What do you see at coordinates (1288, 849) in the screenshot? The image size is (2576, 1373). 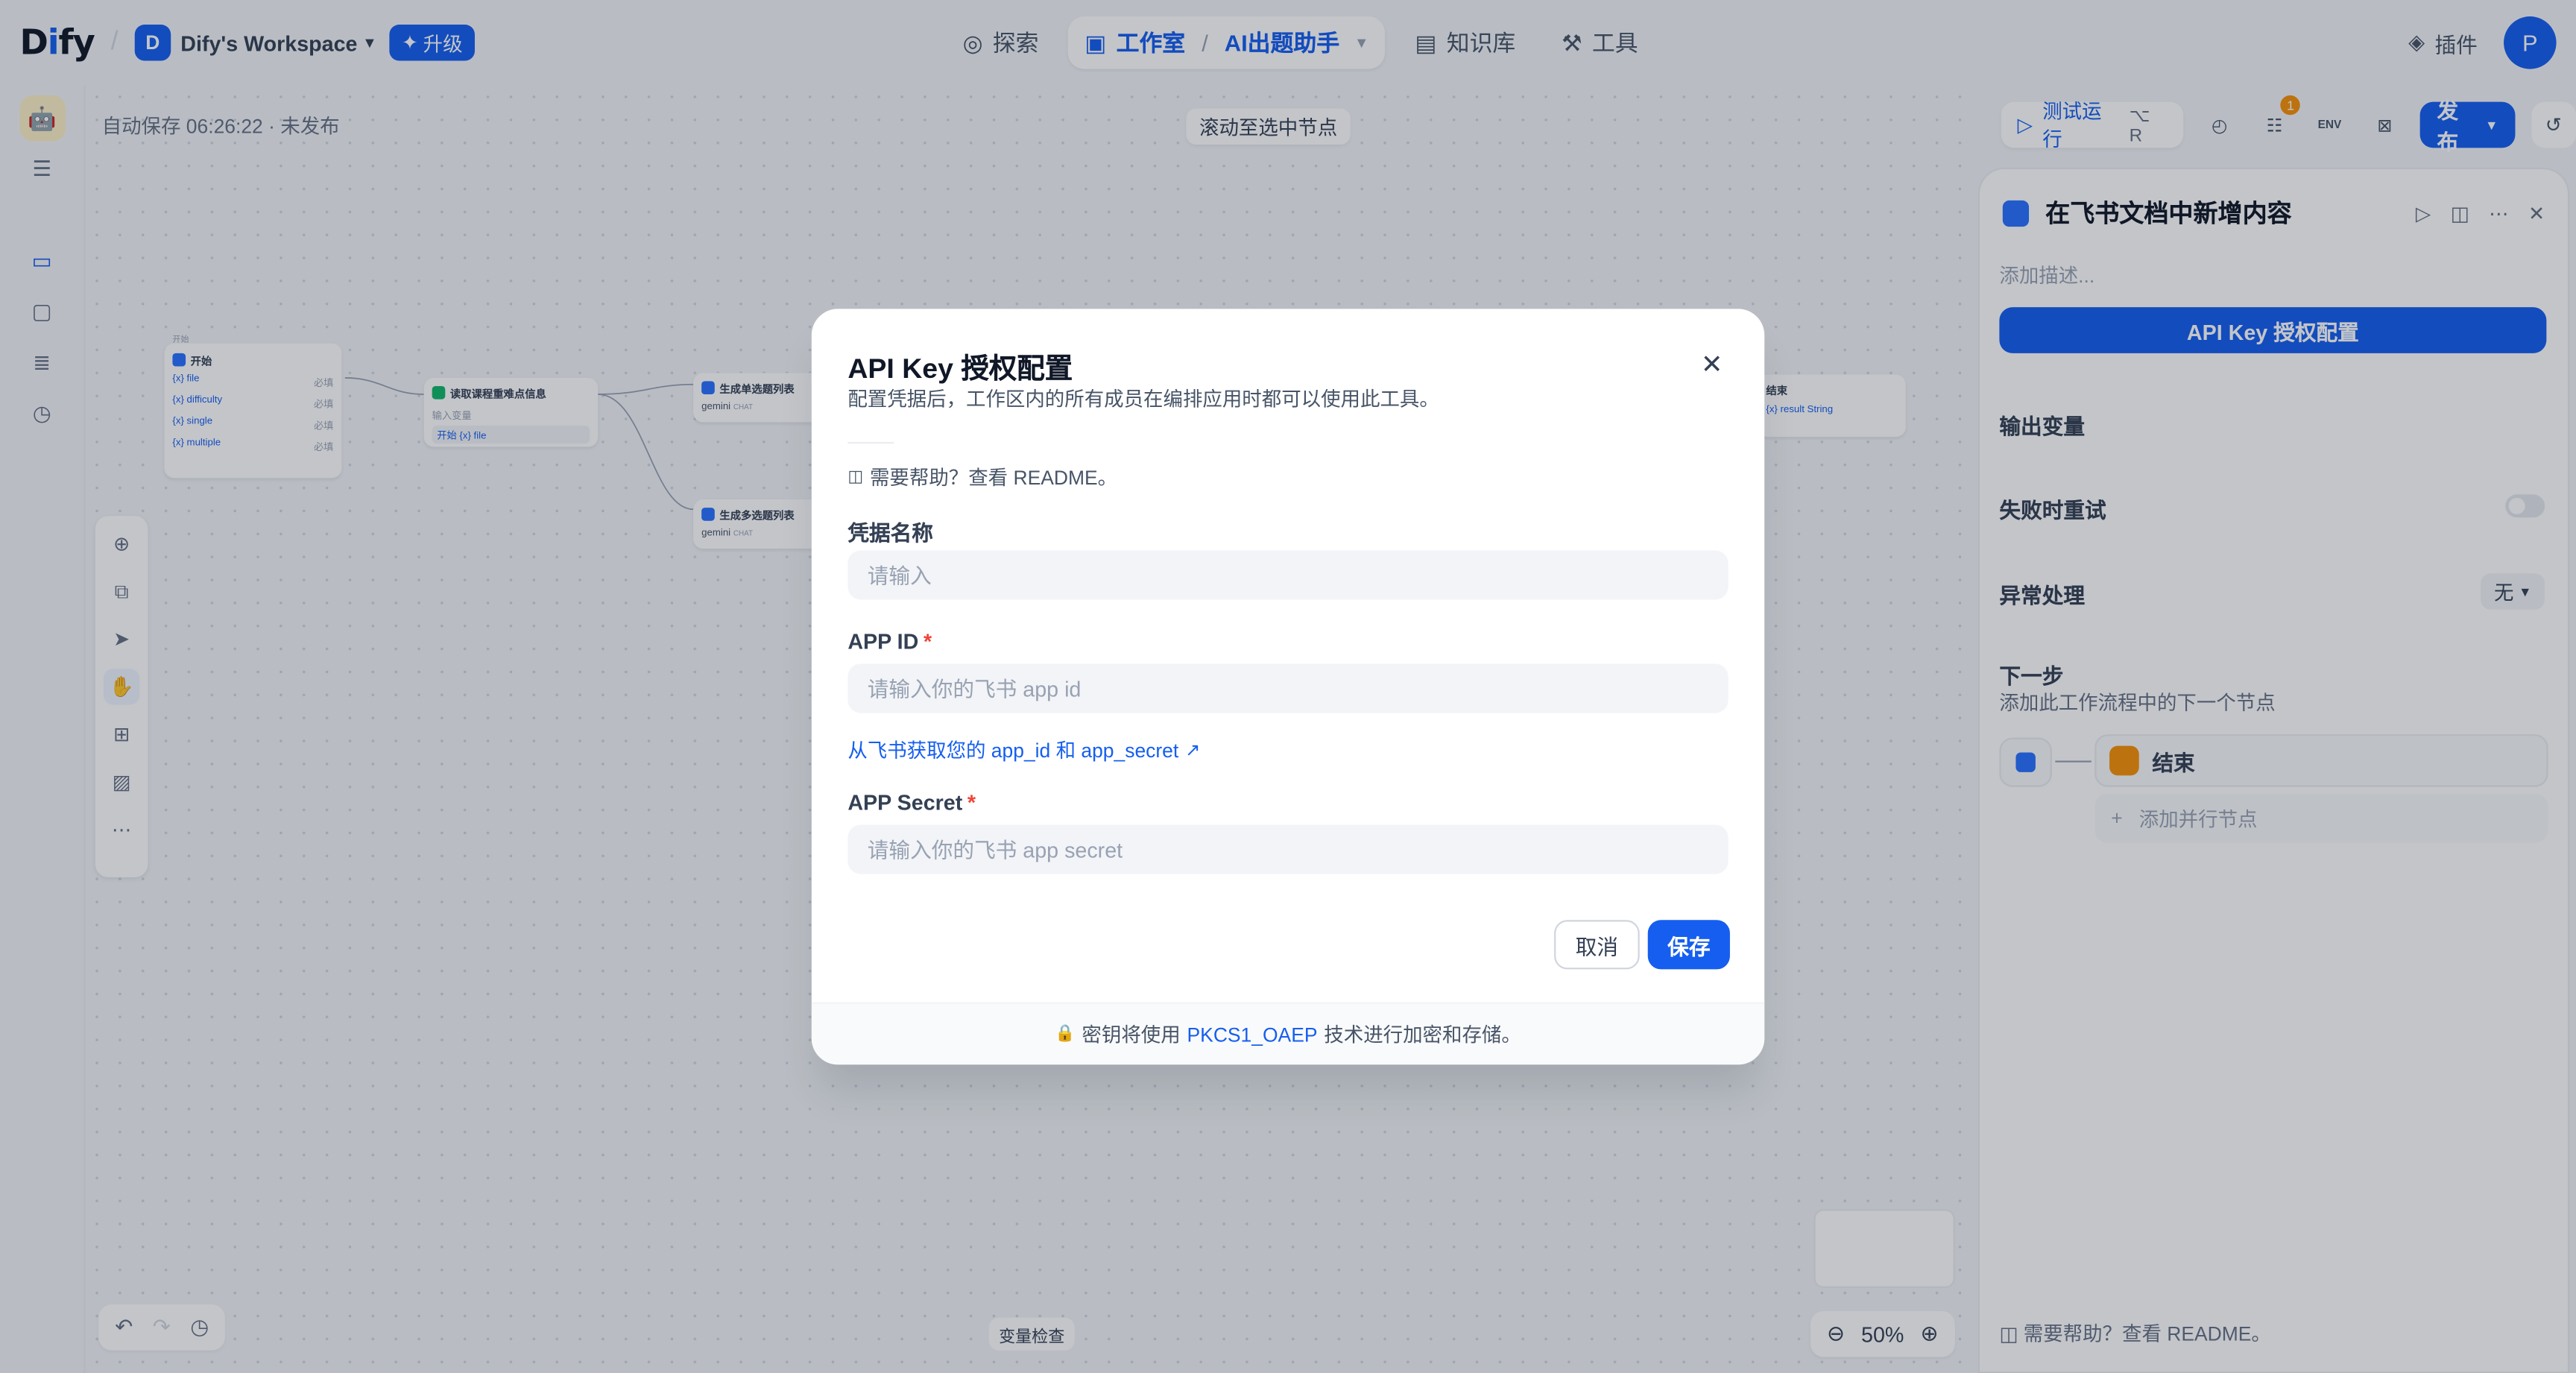 I see `app-secret-input` at bounding box center [1288, 849].